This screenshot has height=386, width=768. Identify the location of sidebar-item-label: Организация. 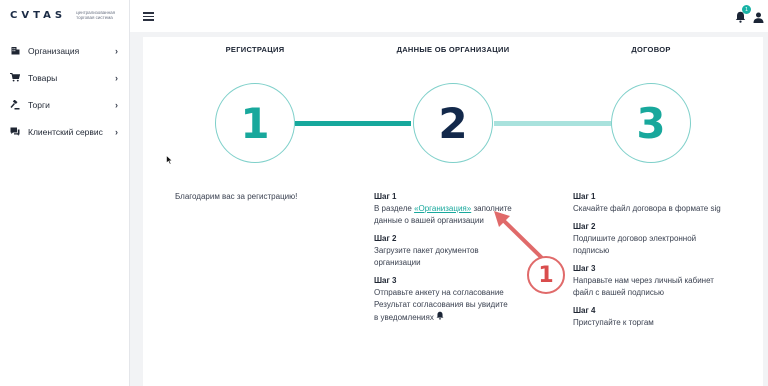
(54, 50).